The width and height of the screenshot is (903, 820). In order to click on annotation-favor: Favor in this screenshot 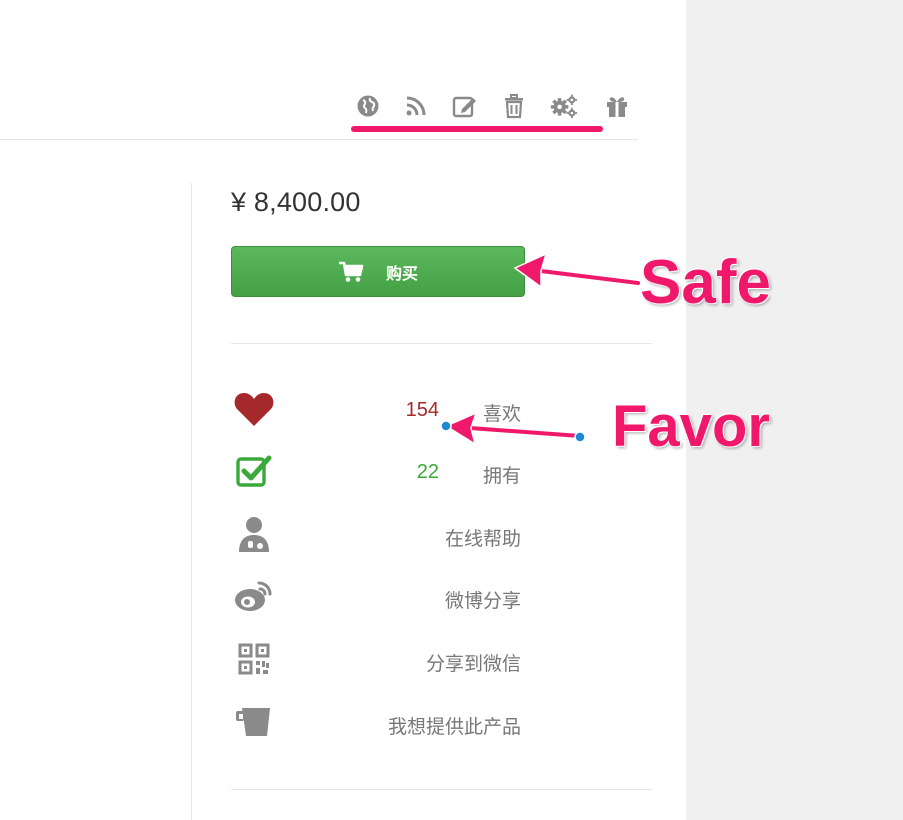, I will do `click(691, 426)`.